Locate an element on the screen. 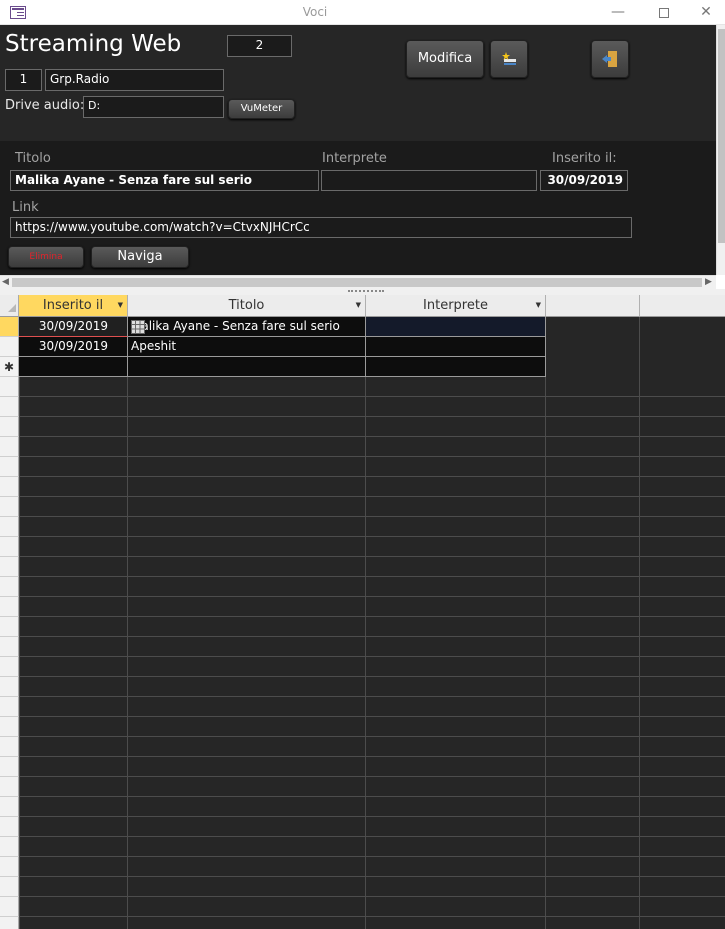 Image resolution: width=725 pixels, height=929 pixels. new-row-selector: ✱ is located at coordinates (9, 367).